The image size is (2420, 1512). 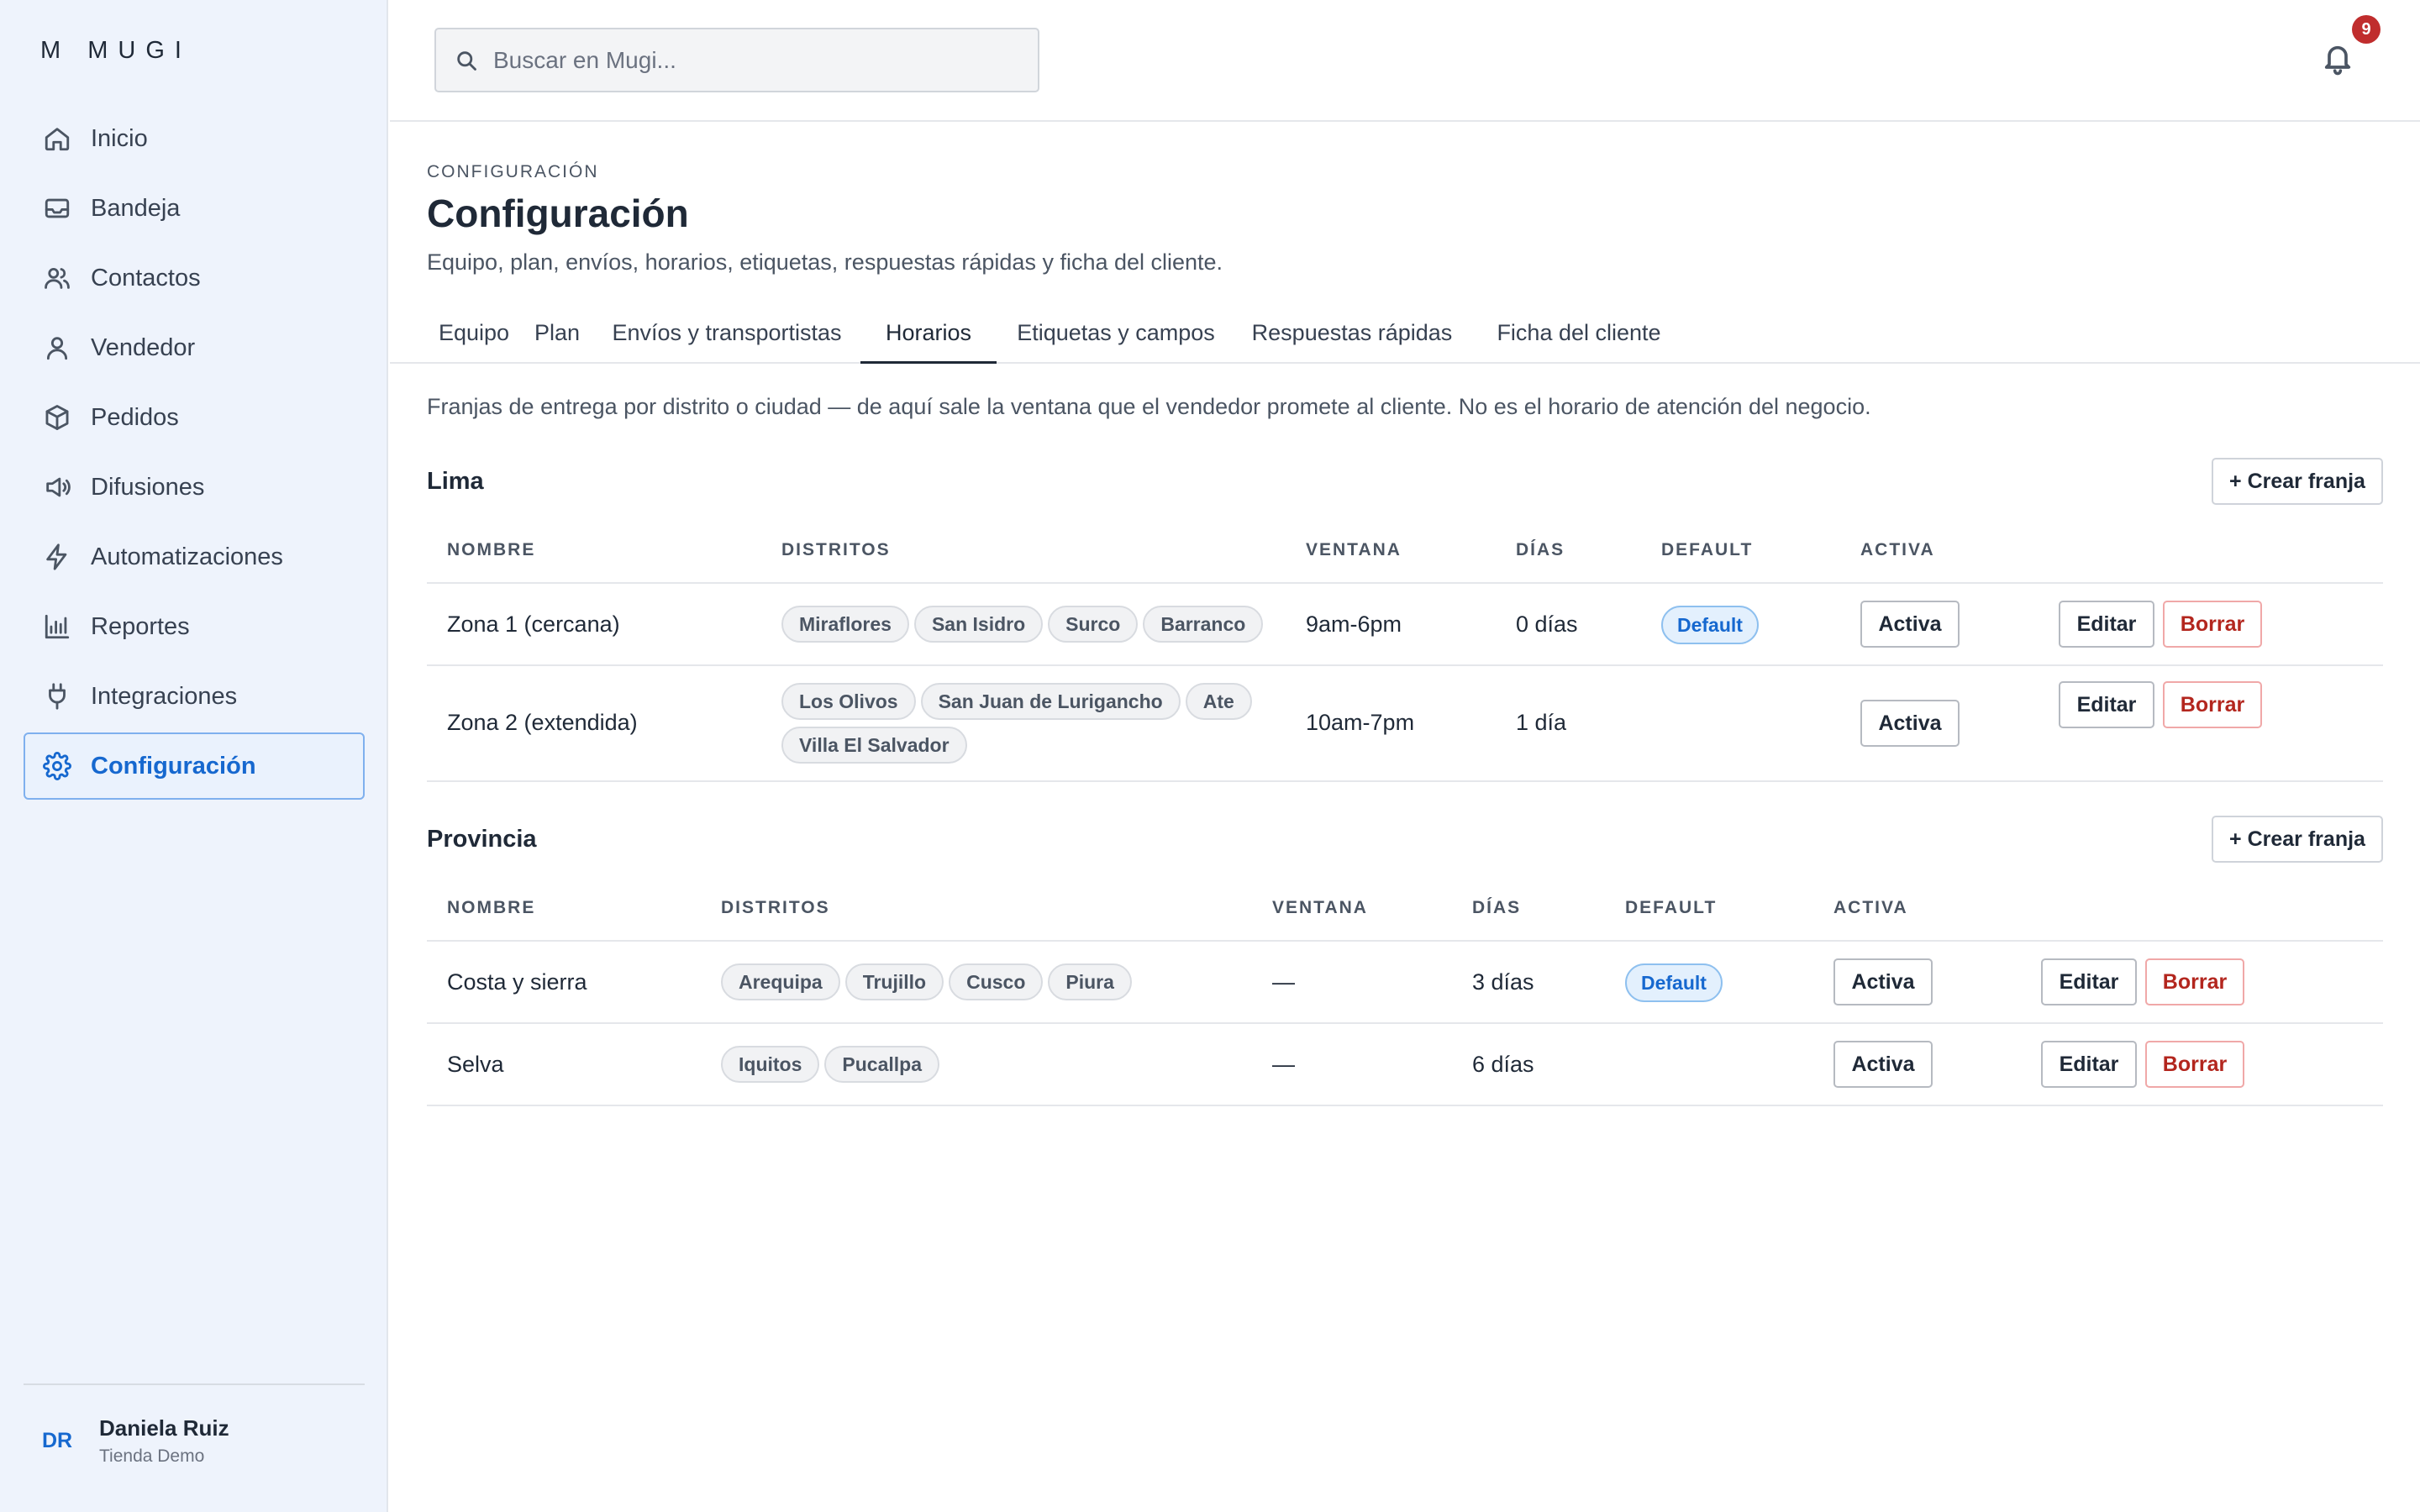 I want to click on delivery-window: 10am-7pm, so click(x=1360, y=722).